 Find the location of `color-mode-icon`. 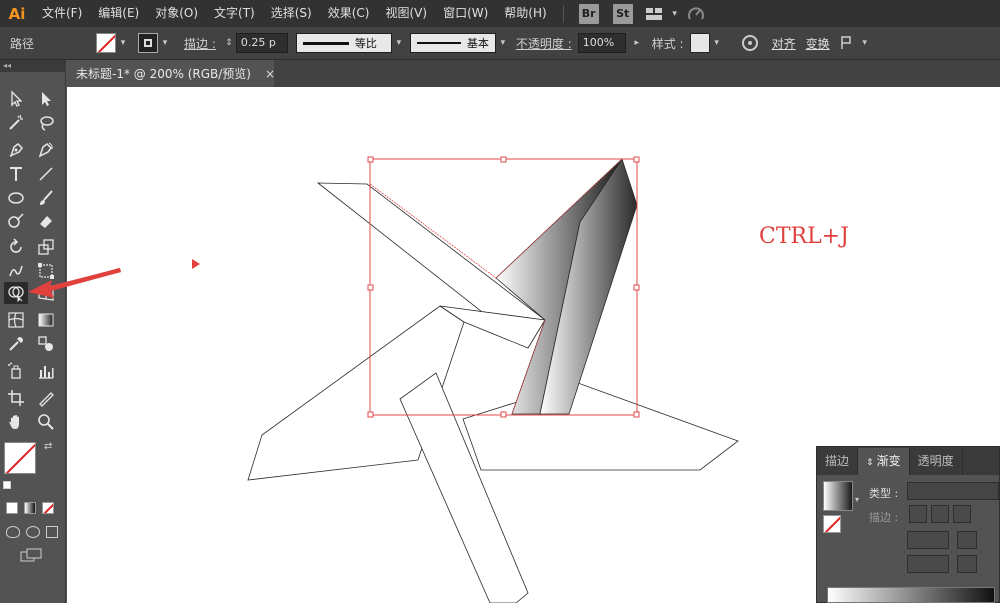

color-mode-icon is located at coordinates (12, 508).